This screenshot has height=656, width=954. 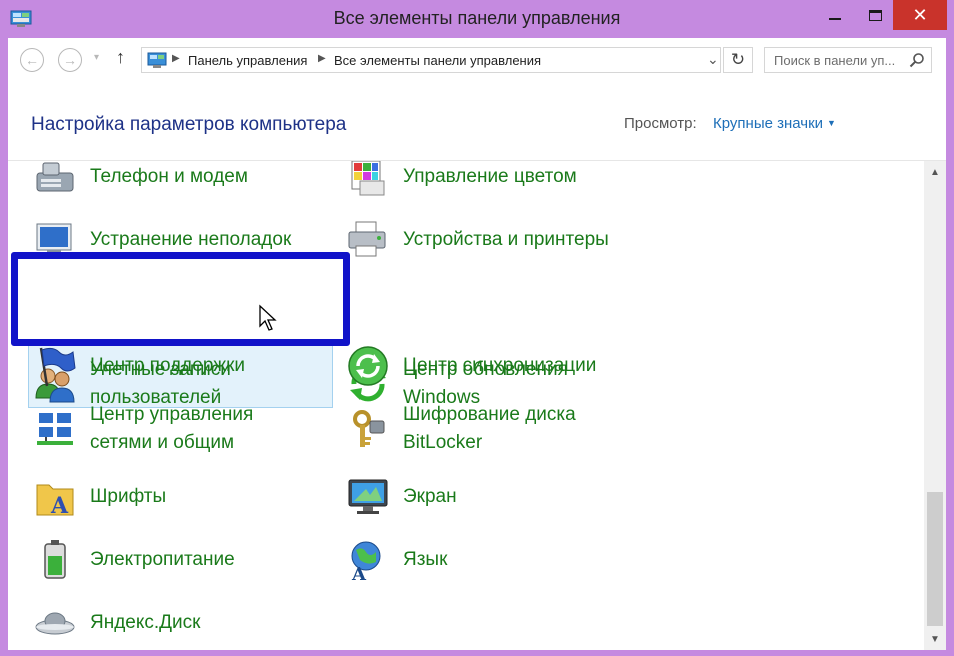 What do you see at coordinates (430, 496) in the screenshot?
I see `item-label: Экран` at bounding box center [430, 496].